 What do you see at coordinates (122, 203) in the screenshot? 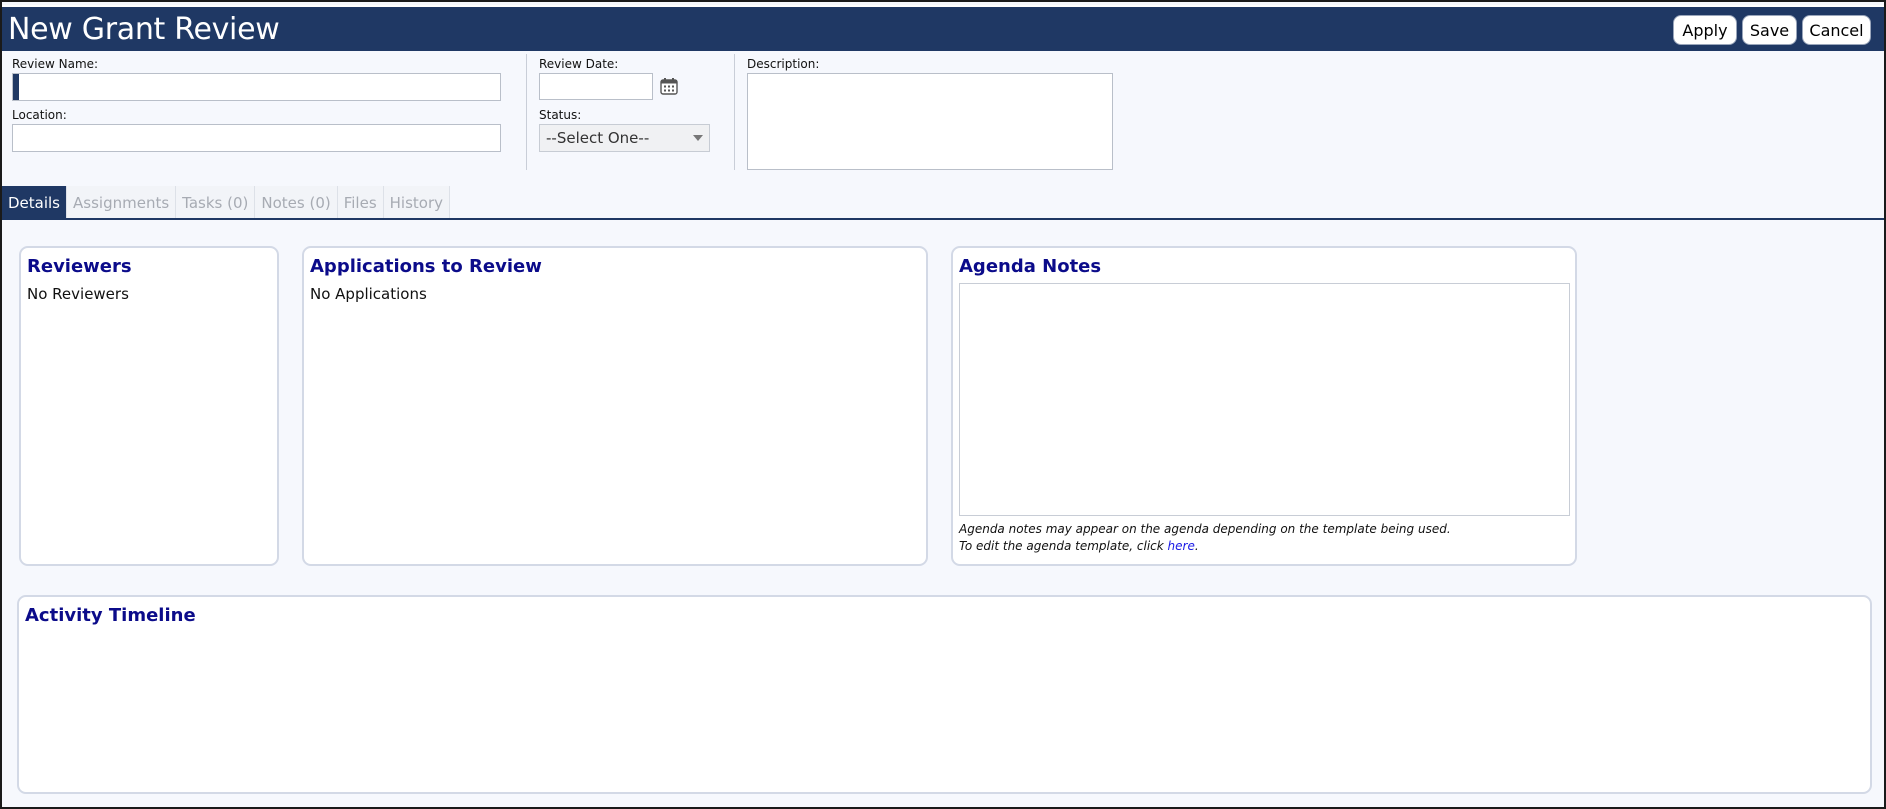
I see `tab-assignments: Assignments` at bounding box center [122, 203].